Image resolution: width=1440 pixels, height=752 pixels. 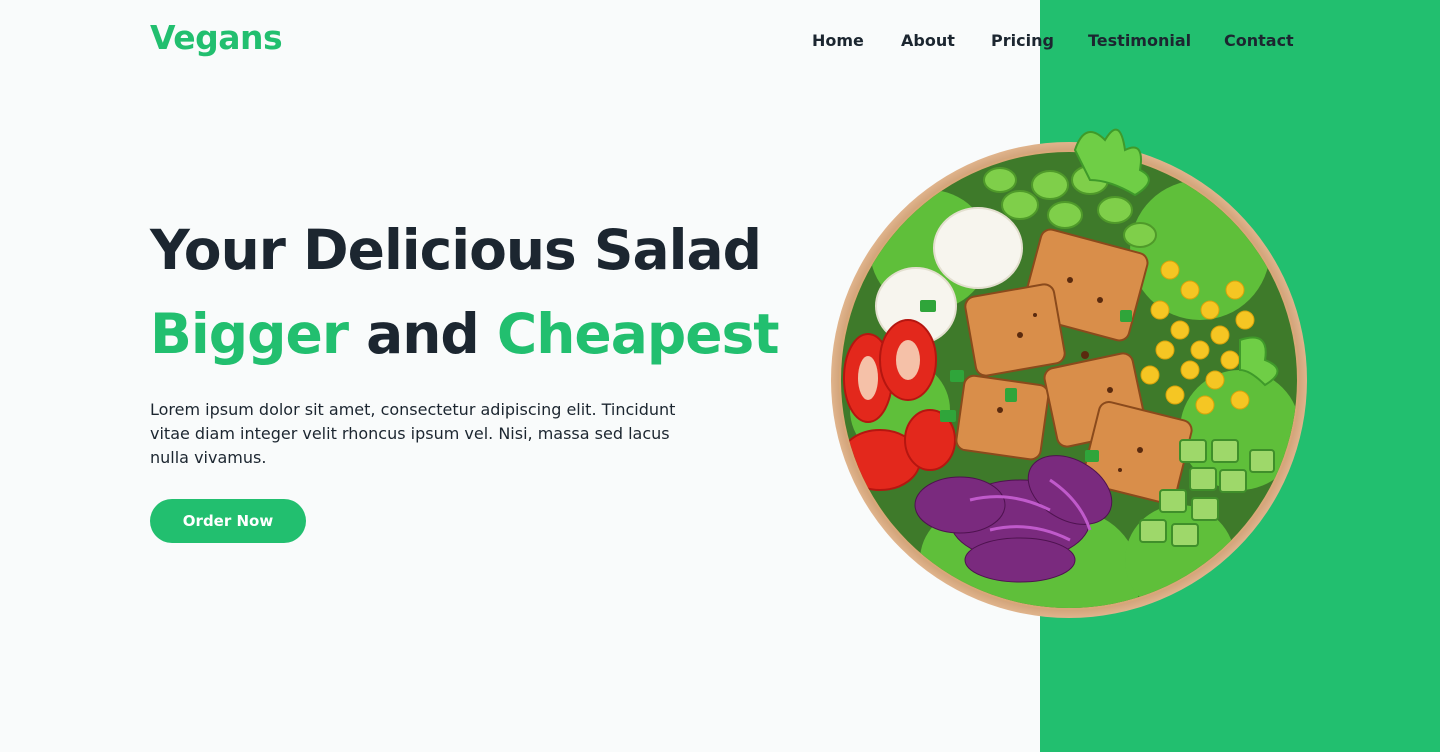 What do you see at coordinates (1139, 41) in the screenshot?
I see `nav-link-testimonial: Testimonial` at bounding box center [1139, 41].